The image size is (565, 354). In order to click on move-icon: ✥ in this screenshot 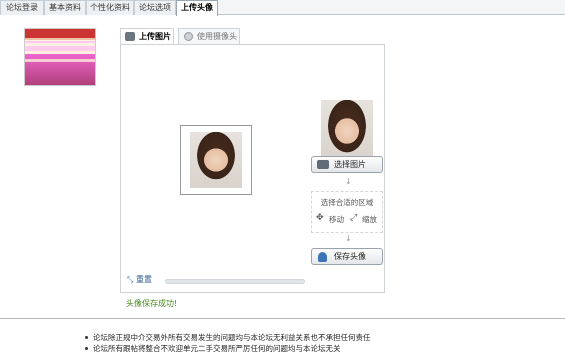, I will do `click(320, 218)`.